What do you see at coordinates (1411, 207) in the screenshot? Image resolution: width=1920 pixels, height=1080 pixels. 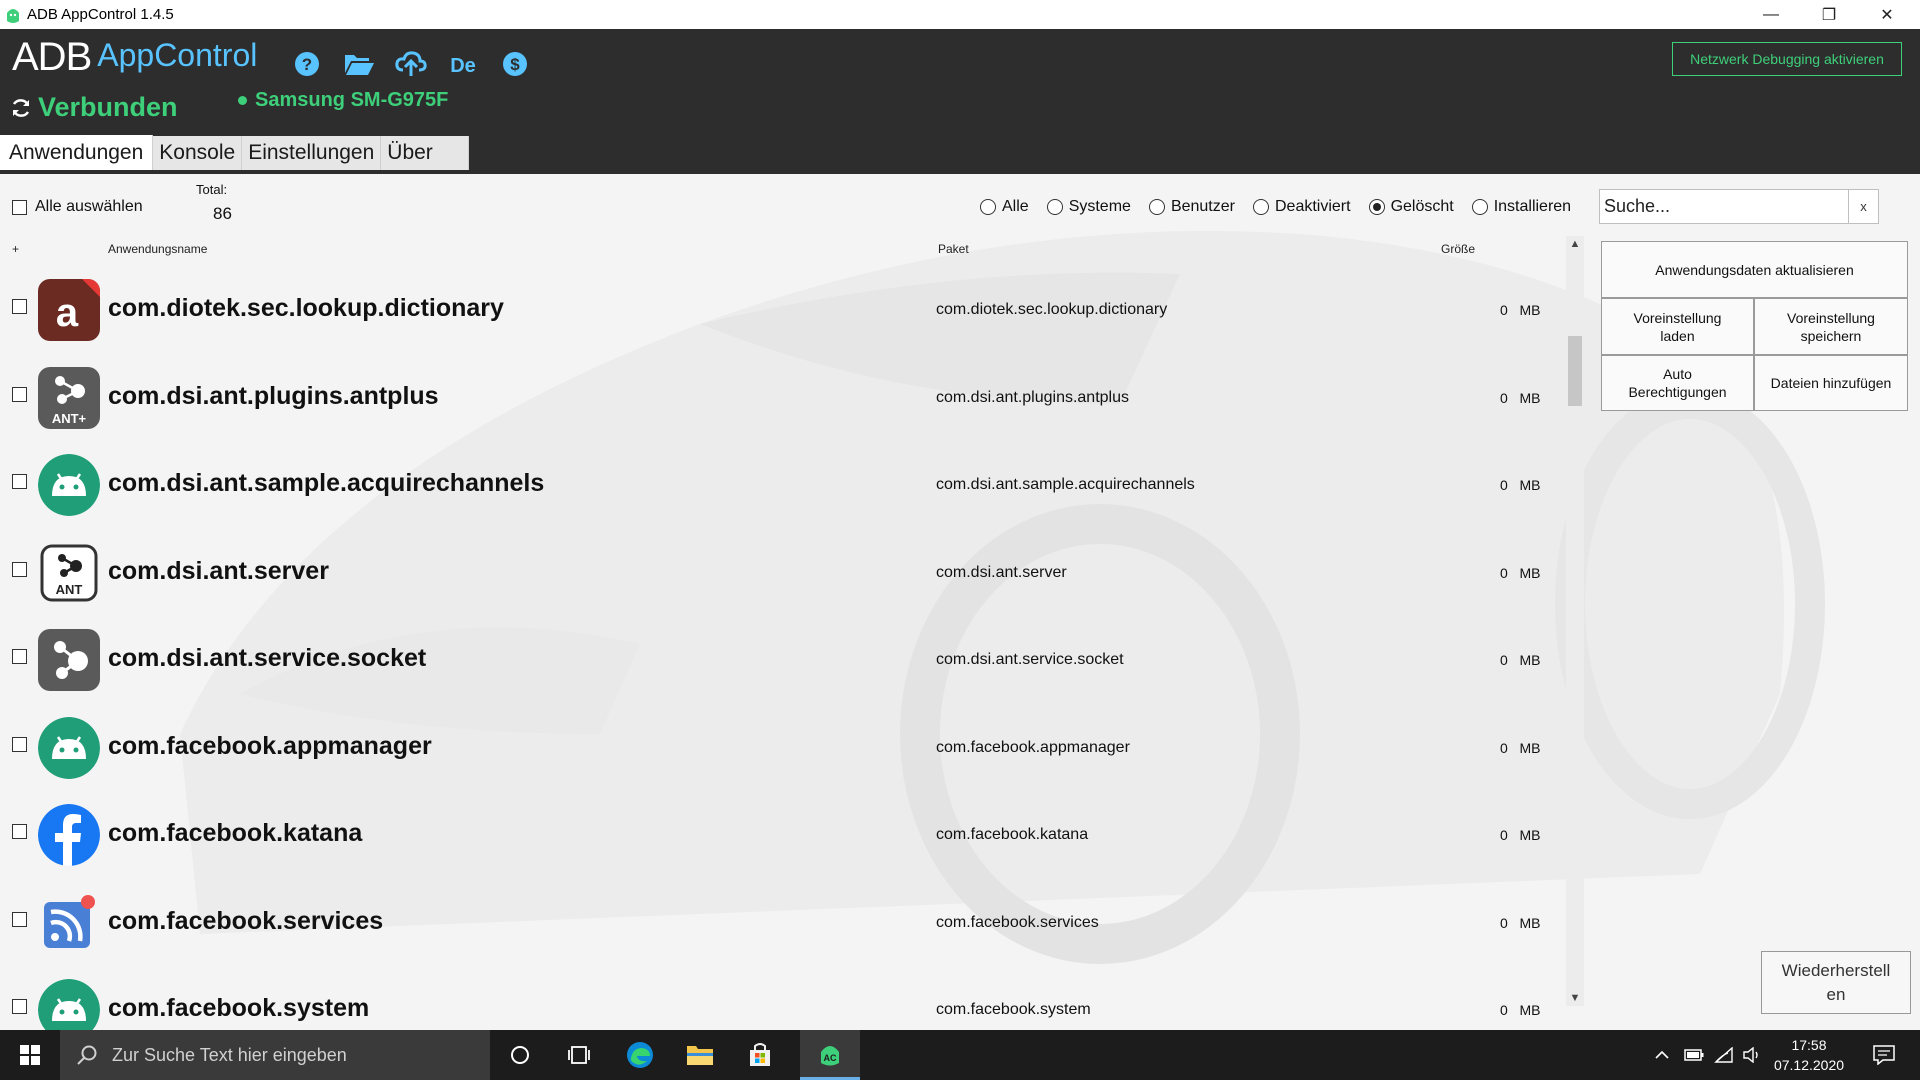 I see `filter-geloescht: Gelöscht` at bounding box center [1411, 207].